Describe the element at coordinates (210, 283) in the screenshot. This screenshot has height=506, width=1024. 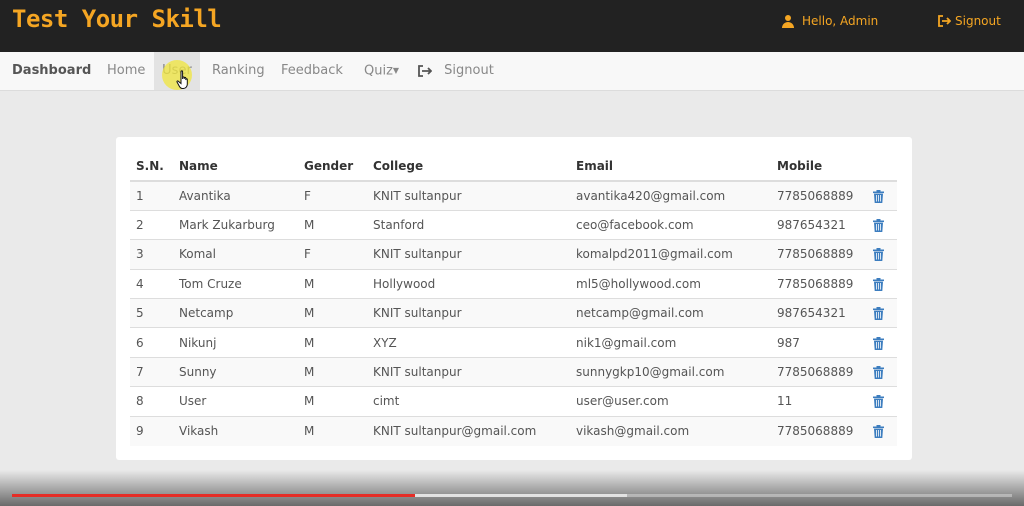
I see `cell-name: Tom Cruze` at that location.